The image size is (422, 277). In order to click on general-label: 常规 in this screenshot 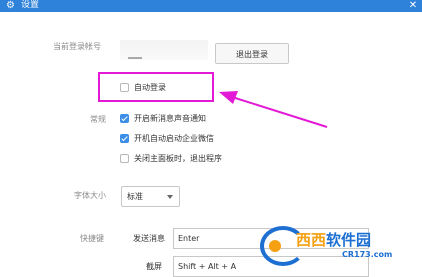, I will do `click(98, 119)`.